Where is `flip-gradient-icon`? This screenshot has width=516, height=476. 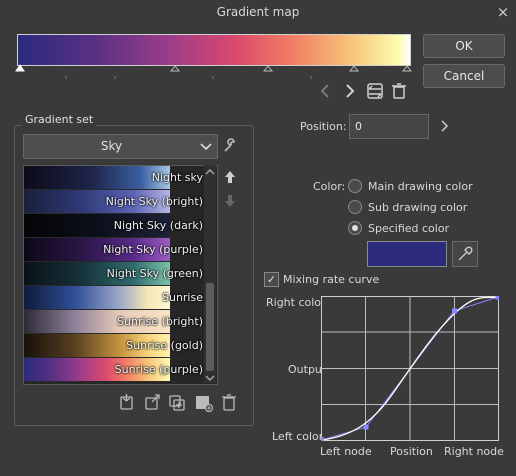 flip-gradient-icon is located at coordinates (375, 91).